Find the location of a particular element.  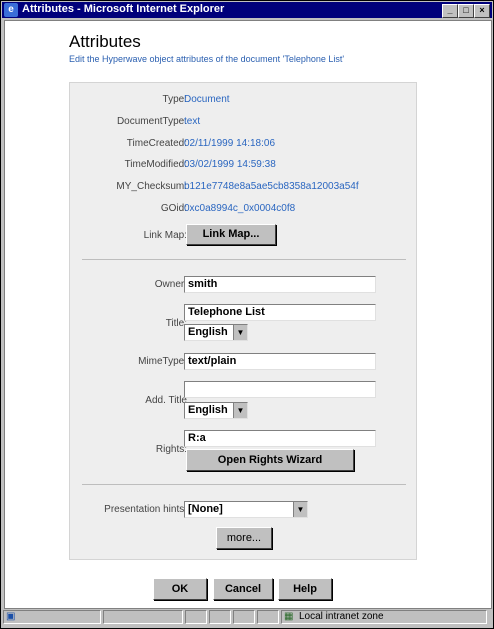

info-label-documenttype: DocumentType: is located at coordinates (151, 121).